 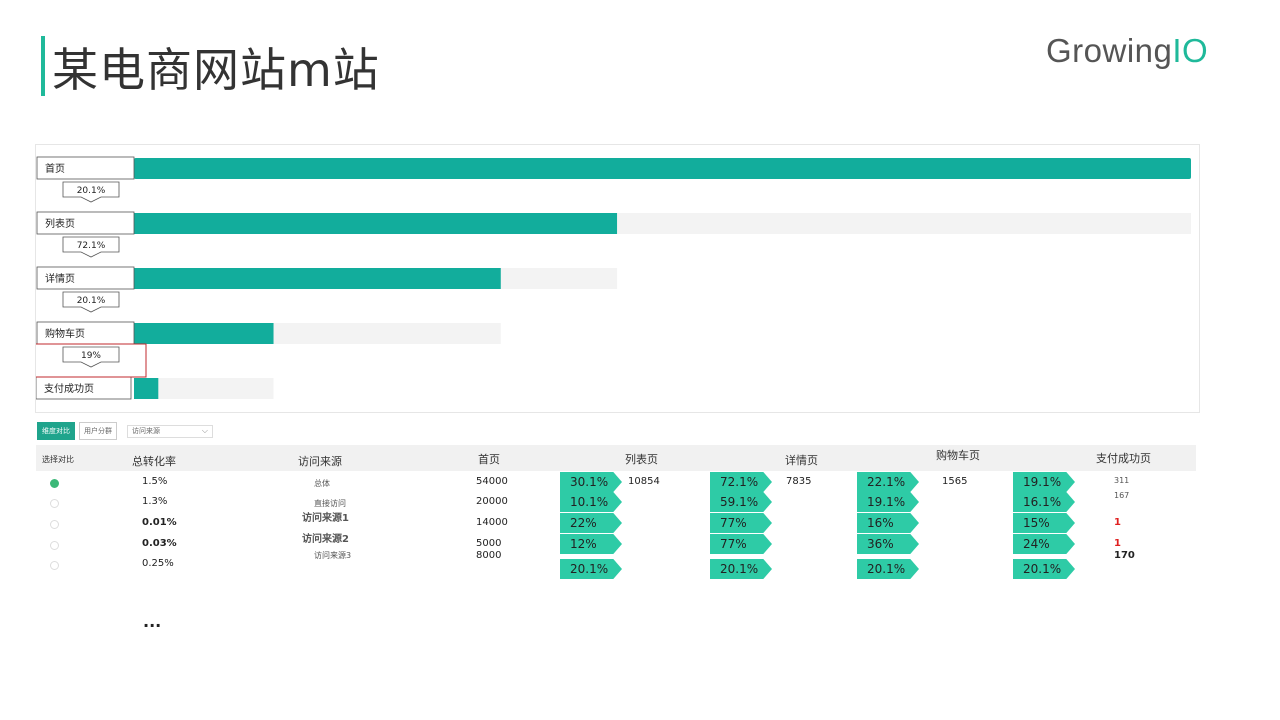 I want to click on header-list: 列表页, so click(x=641, y=459).